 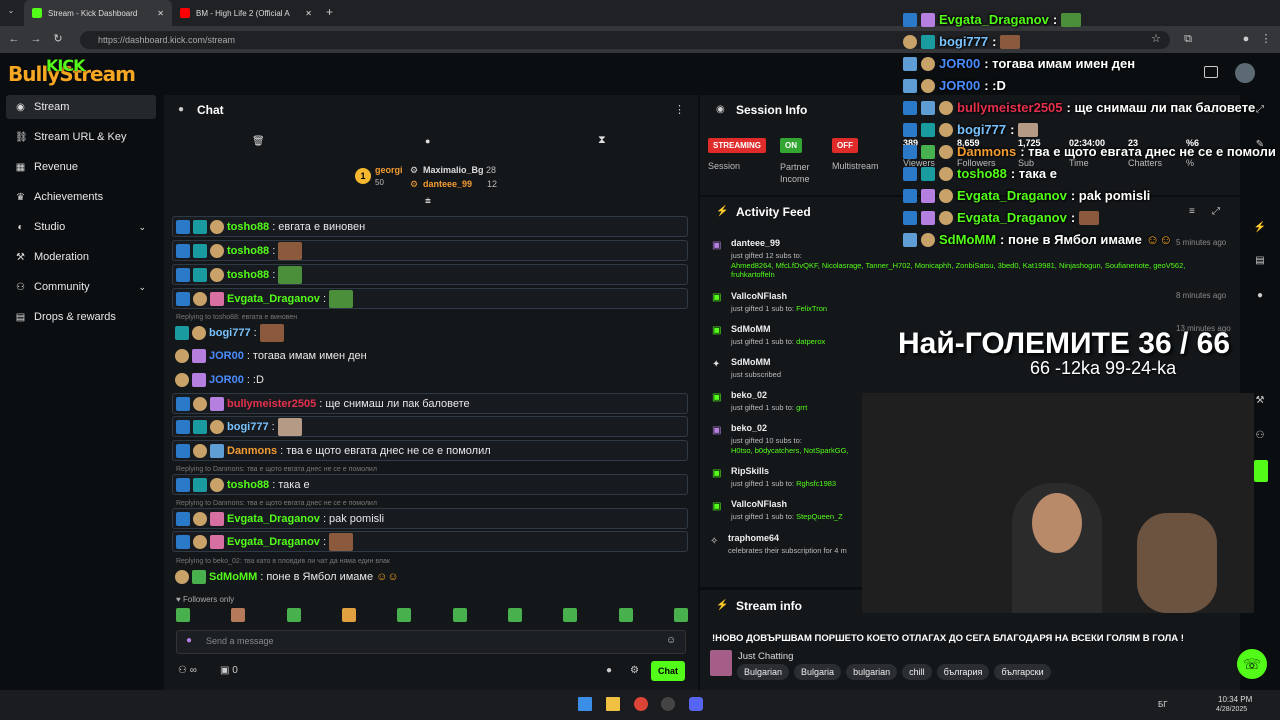 I want to click on obs-icon, so click(x=668, y=704).